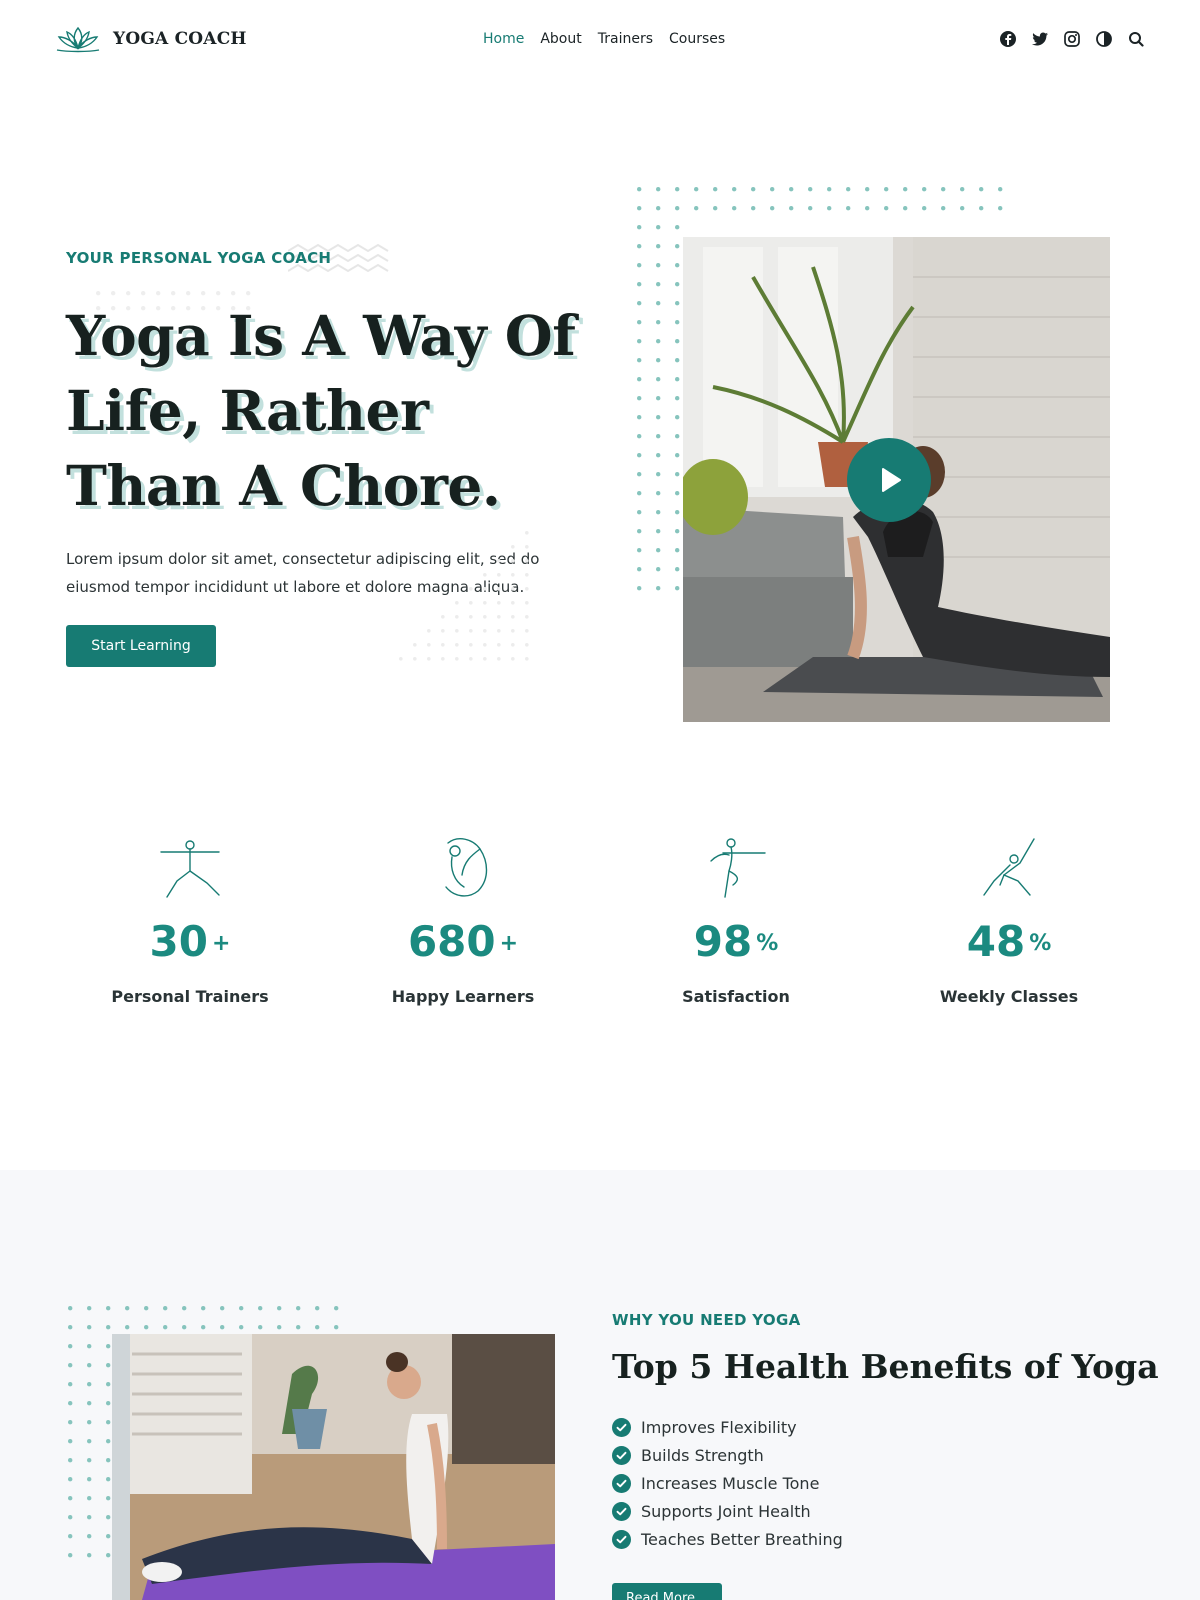 The image size is (1200, 1600). What do you see at coordinates (180, 39) in the screenshot?
I see `brand-name: YOGA COACH` at bounding box center [180, 39].